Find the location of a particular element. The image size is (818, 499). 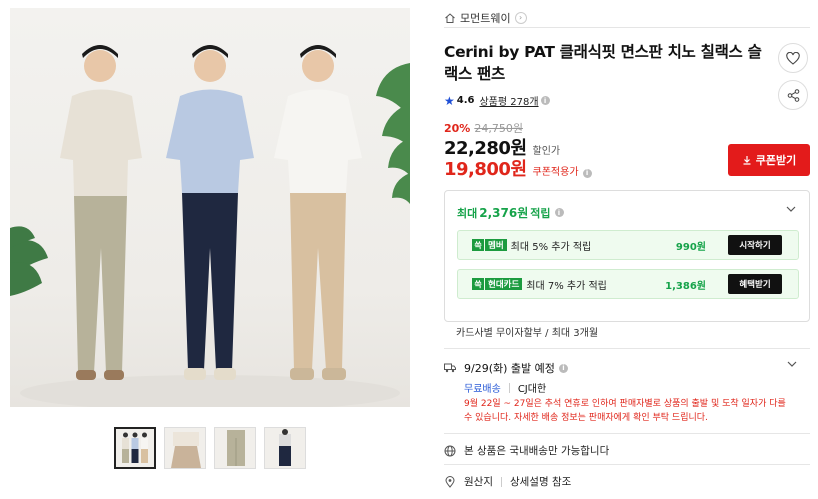

shipping-chevron-down-icon is located at coordinates (792, 364).